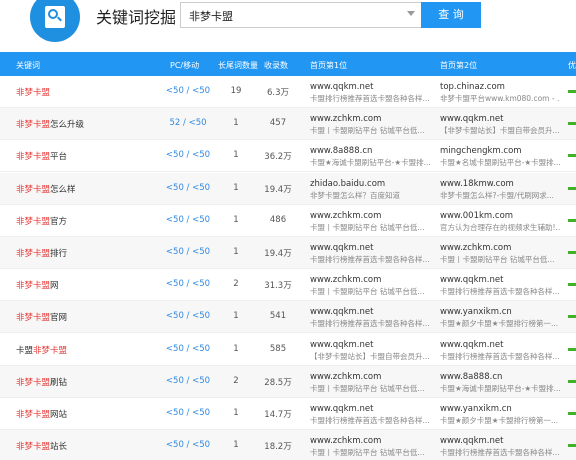  Describe the element at coordinates (500, 248) in the screenshot. I see `second-result-domain: www.zchkm.com` at that location.